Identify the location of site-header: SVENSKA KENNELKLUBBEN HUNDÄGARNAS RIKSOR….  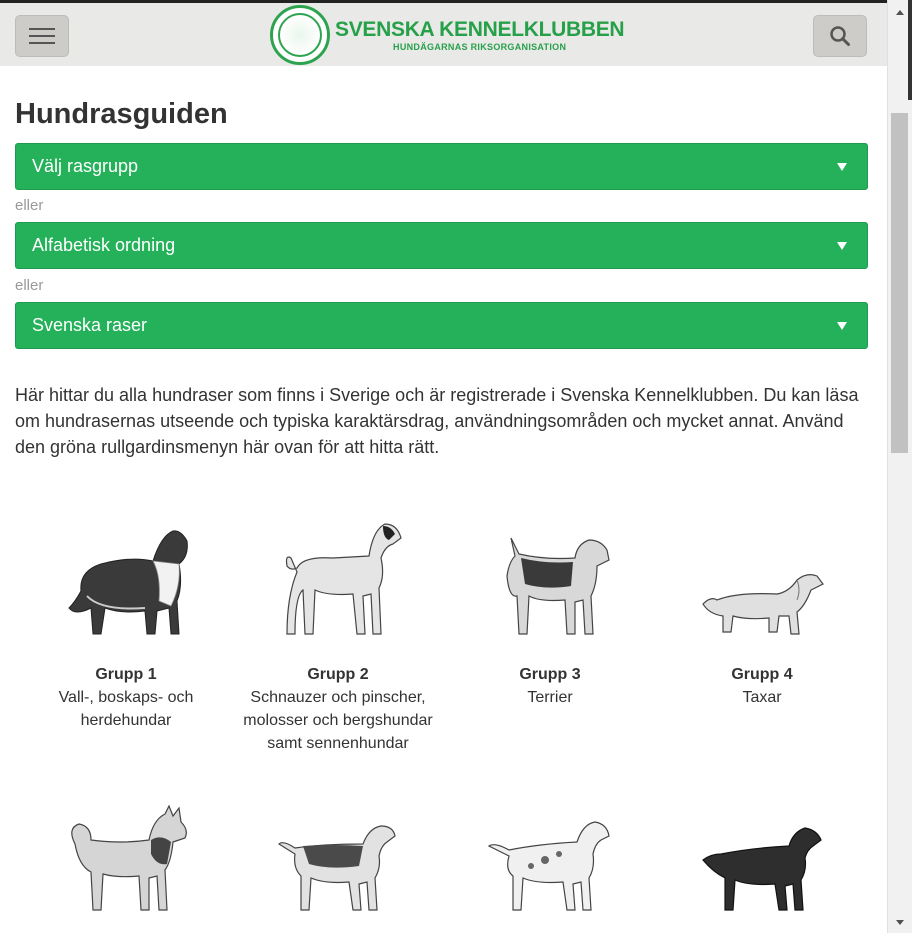
(443, 33).